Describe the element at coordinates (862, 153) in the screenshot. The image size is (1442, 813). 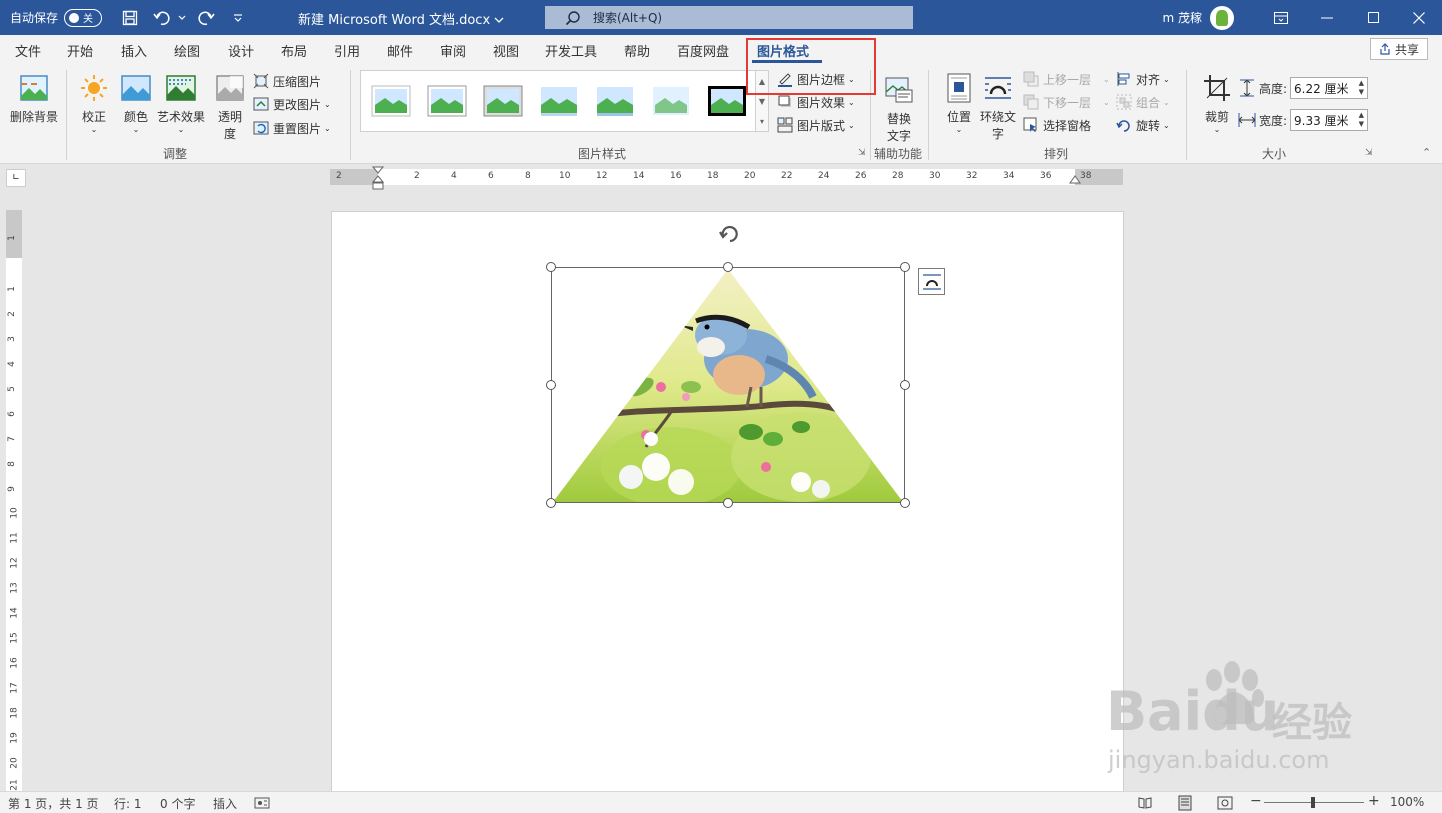
I see `styles-dialog-launcher-icon: ⇲` at that location.